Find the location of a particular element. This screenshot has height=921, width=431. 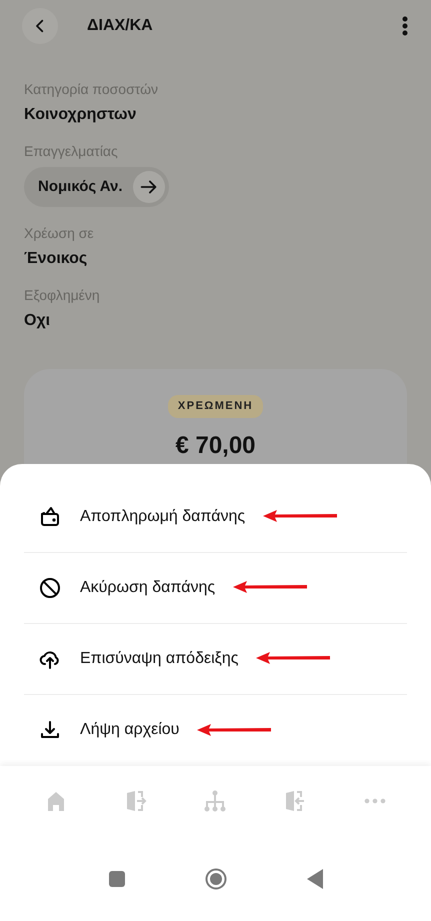

field-value: Ένοικος is located at coordinates (56, 259).